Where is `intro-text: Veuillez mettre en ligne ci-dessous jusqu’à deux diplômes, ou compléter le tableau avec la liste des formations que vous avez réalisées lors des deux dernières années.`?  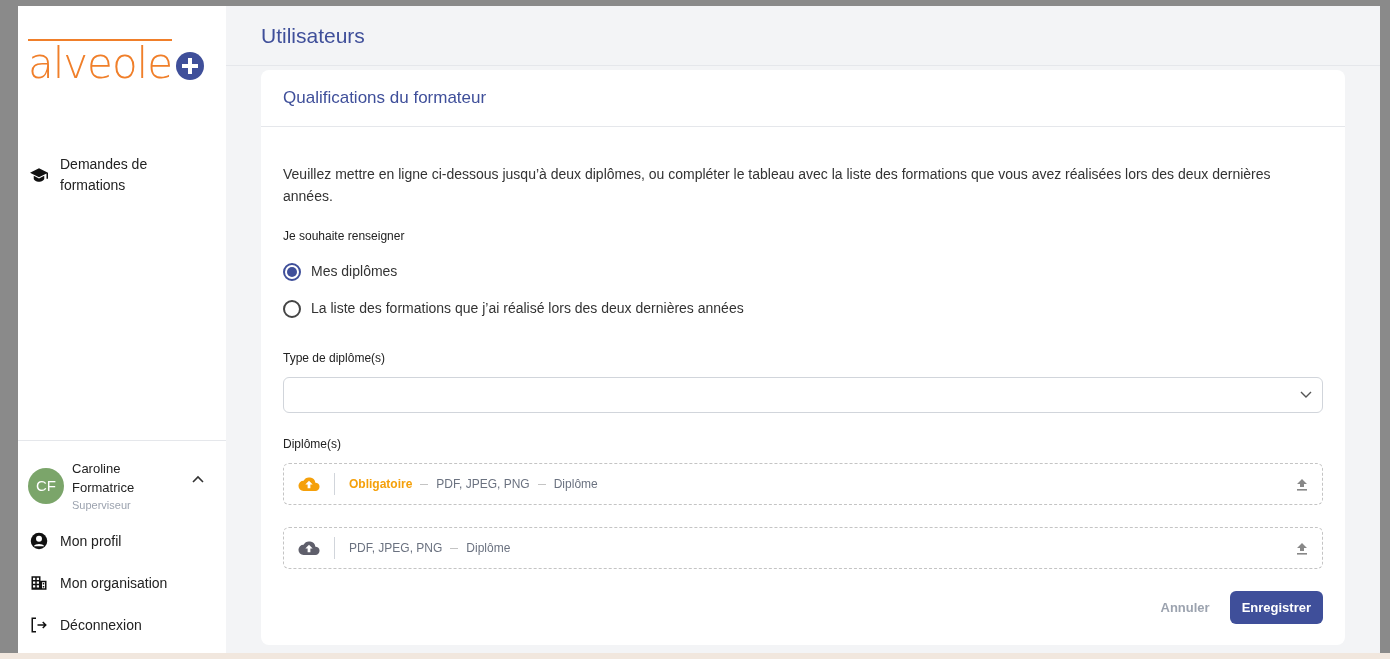 intro-text: Veuillez mettre en ligne ci-dessous jusqu’à deux diplômes, ou compléter le tableau avec la liste des formations que vous avez réalisées lors des deux dernières années. is located at coordinates (777, 185).